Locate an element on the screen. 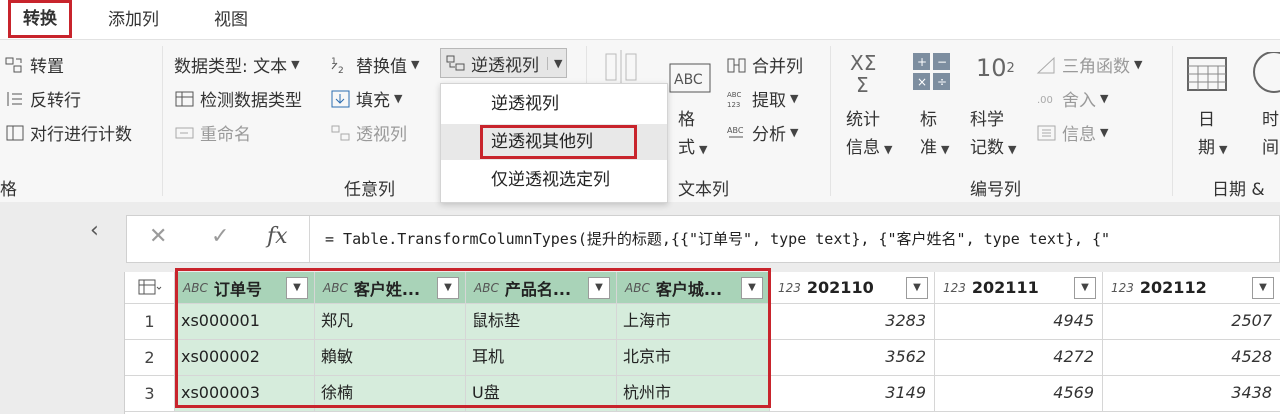 This screenshot has height=414, width=1280. trig-button: 三角函数 ▼ is located at coordinates (1089, 64).